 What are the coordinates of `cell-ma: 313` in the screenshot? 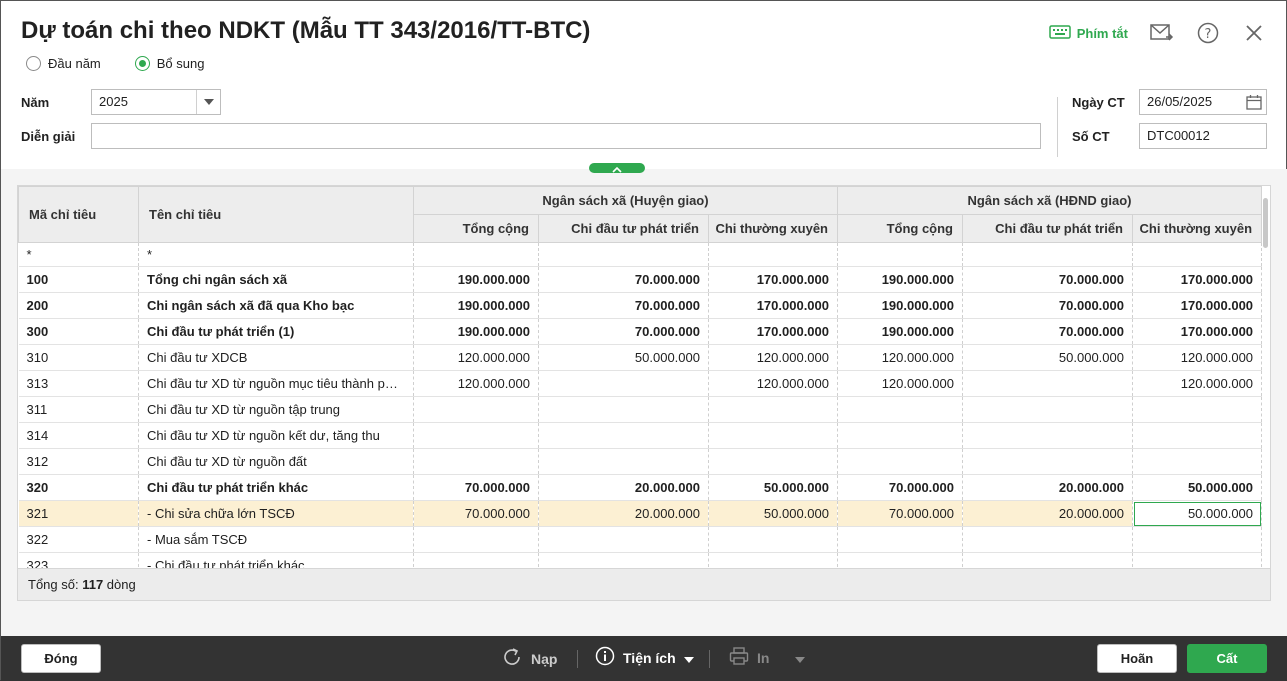 It's located at (78, 383).